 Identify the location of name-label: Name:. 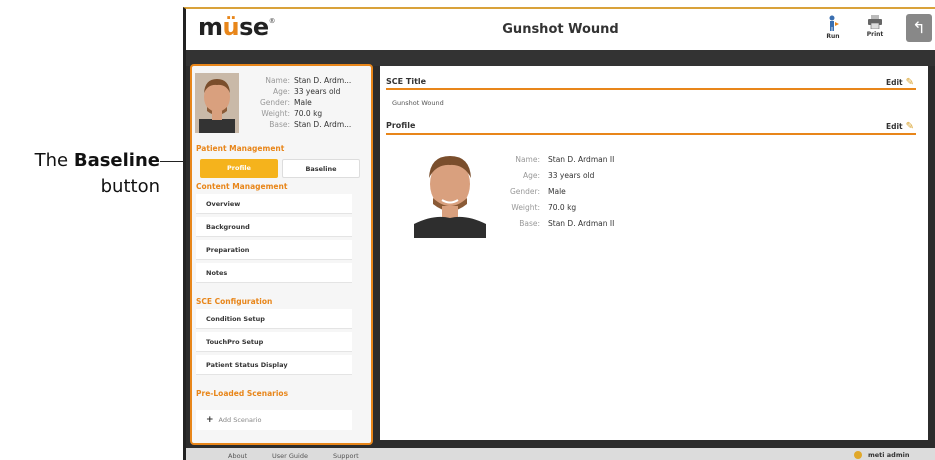
(277, 80).